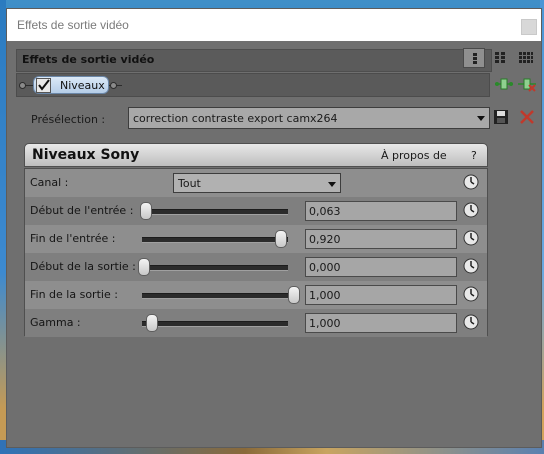 The width and height of the screenshot is (544, 454). Describe the element at coordinates (88, 59) in the screenshot. I see `fx-header-title: Effets de sortie vidéo` at that location.